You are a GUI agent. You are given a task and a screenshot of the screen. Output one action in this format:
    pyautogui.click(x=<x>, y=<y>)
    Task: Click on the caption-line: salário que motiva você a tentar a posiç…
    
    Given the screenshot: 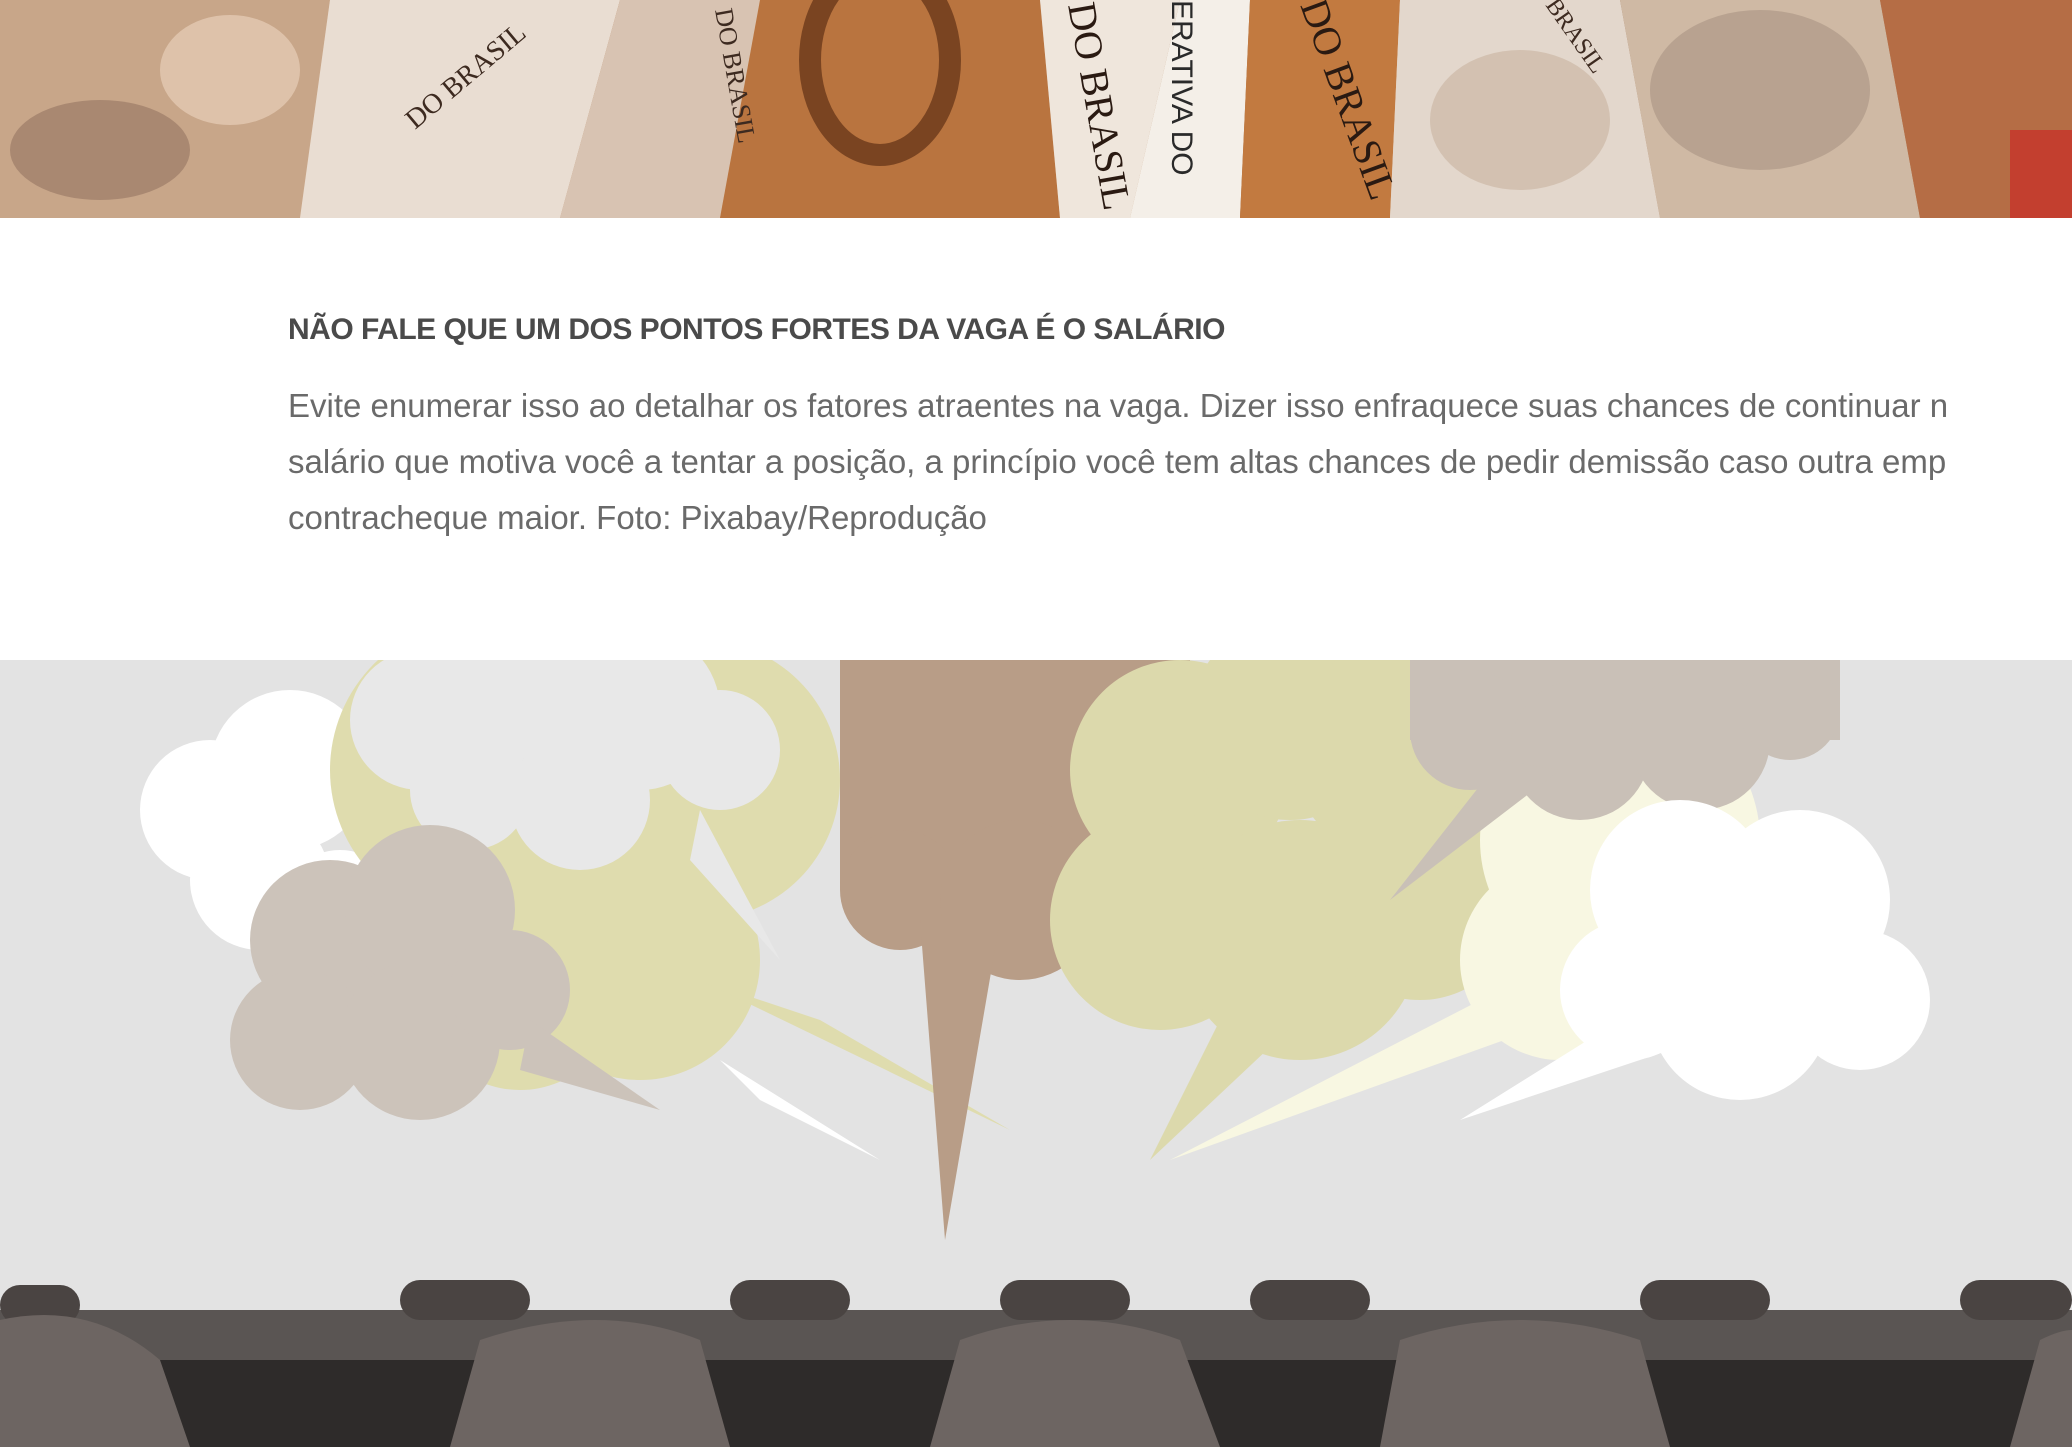 What is the action you would take?
    pyautogui.click(x=1117, y=461)
    